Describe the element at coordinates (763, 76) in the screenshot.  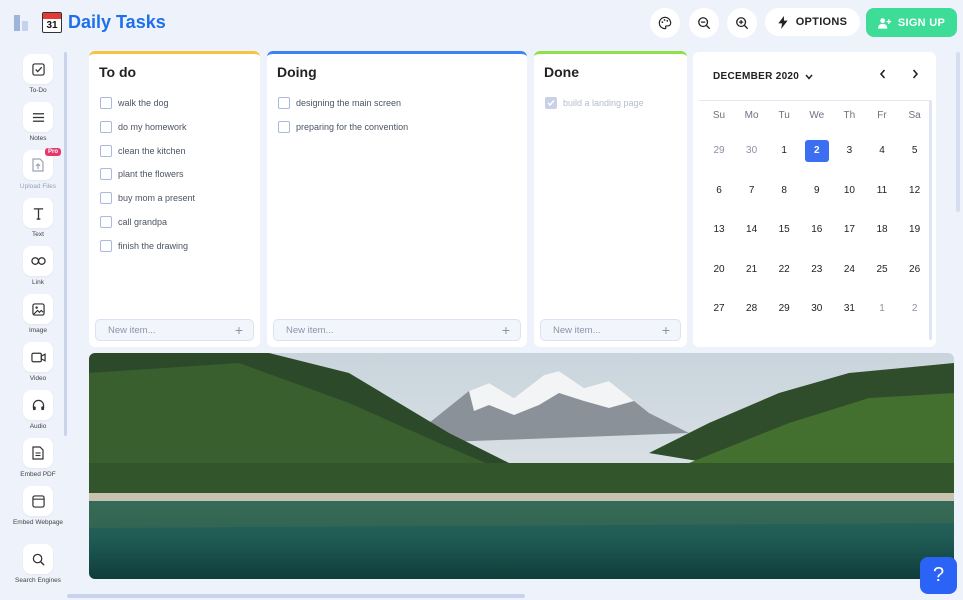
I see `month-selector: DECEMBER 2020` at that location.